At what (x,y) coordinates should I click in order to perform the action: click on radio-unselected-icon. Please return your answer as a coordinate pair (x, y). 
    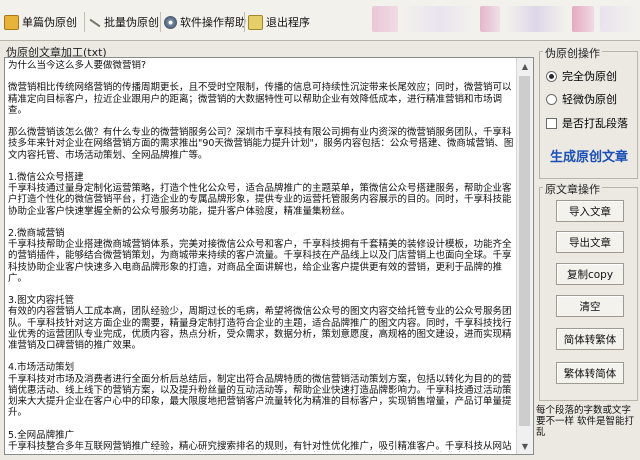
    Looking at the image, I should click on (551, 99).